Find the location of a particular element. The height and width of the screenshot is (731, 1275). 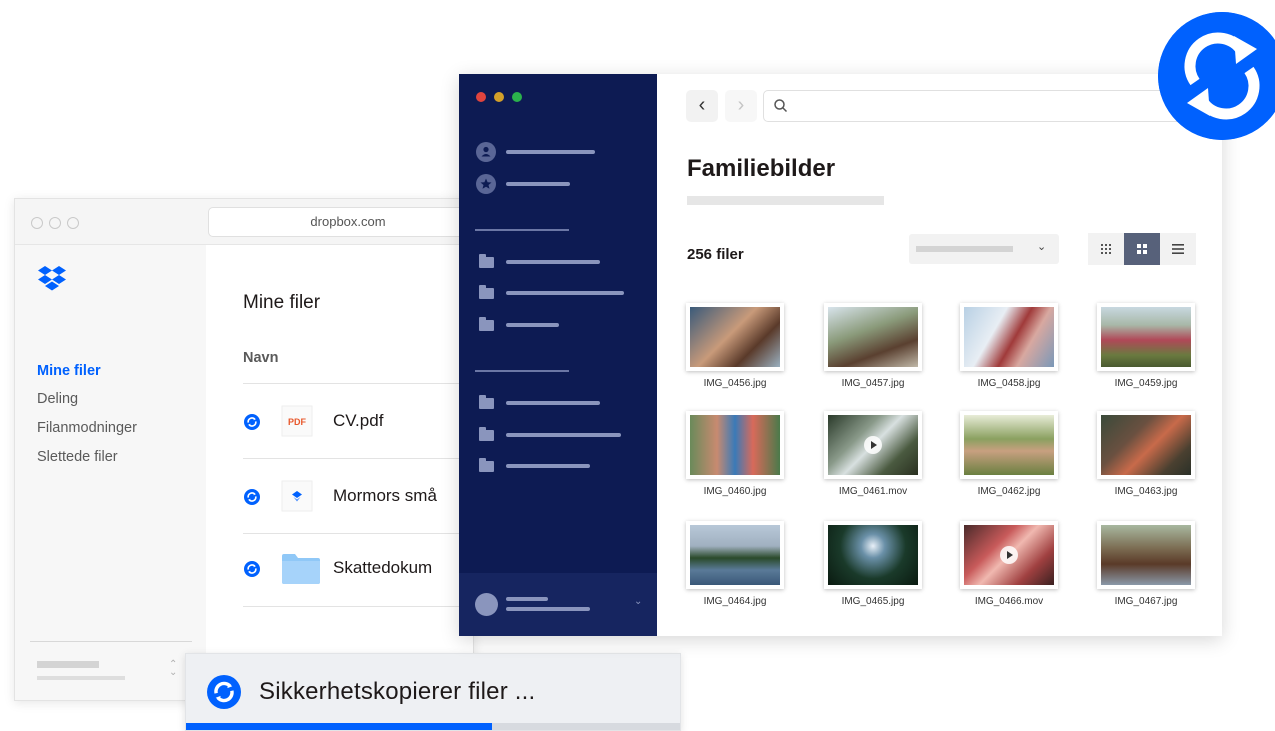

sidebar-item-mine-filer: Mine filer is located at coordinates (69, 371).